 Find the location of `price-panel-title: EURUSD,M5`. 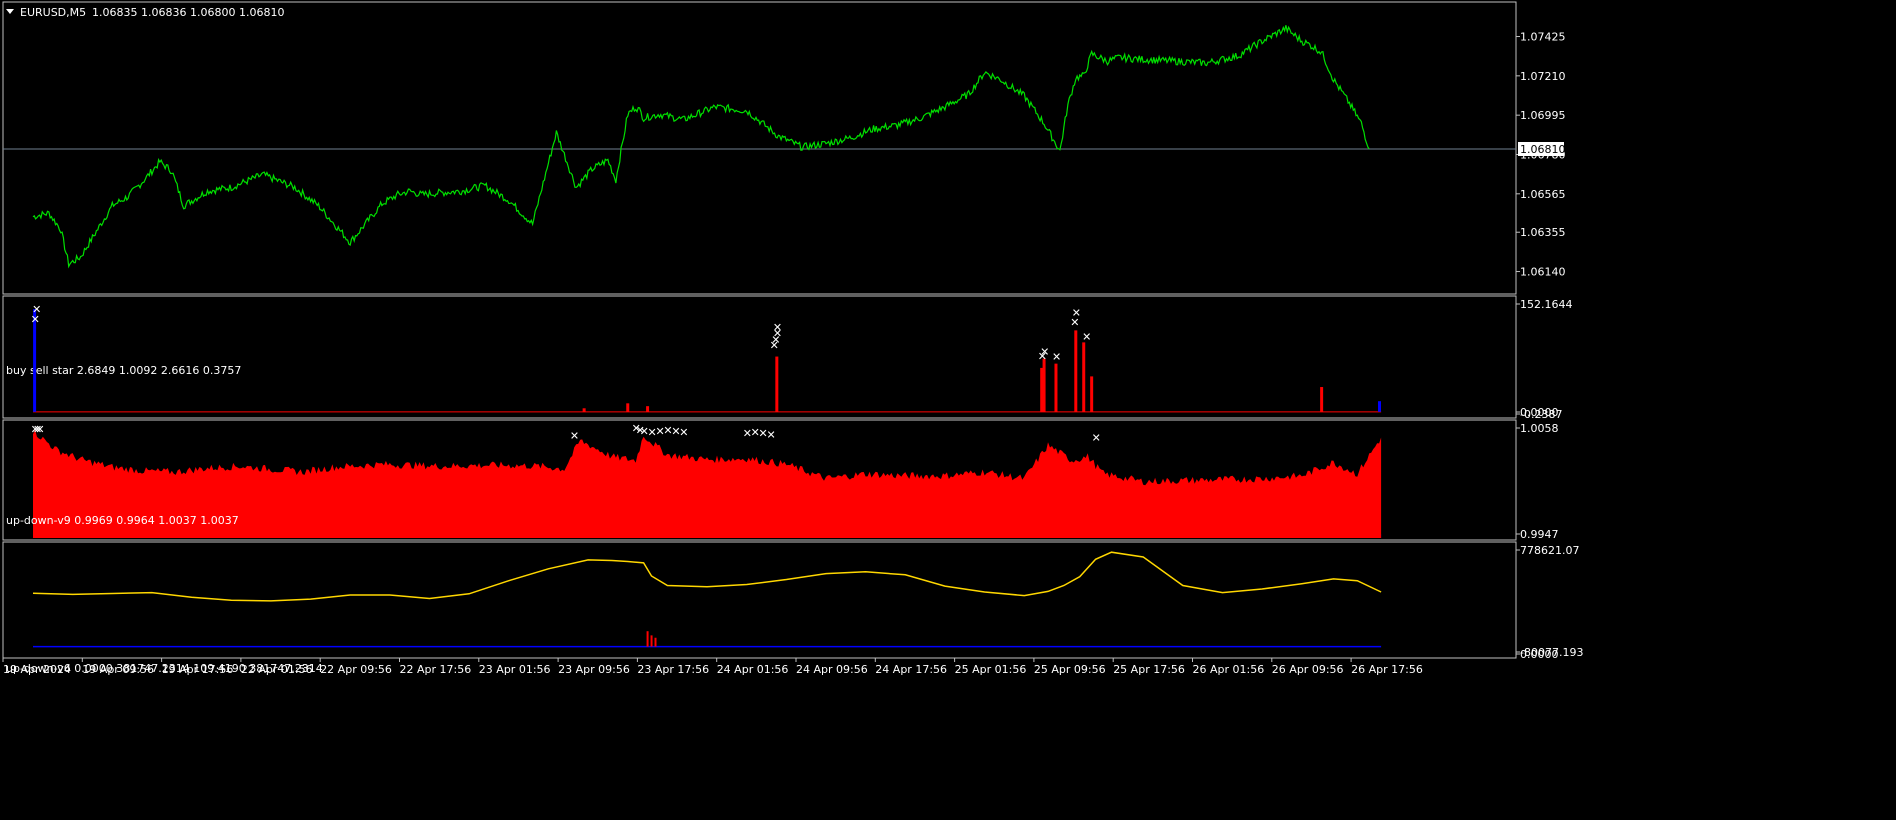

price-panel-title: EURUSD,M5 is located at coordinates (53, 12).